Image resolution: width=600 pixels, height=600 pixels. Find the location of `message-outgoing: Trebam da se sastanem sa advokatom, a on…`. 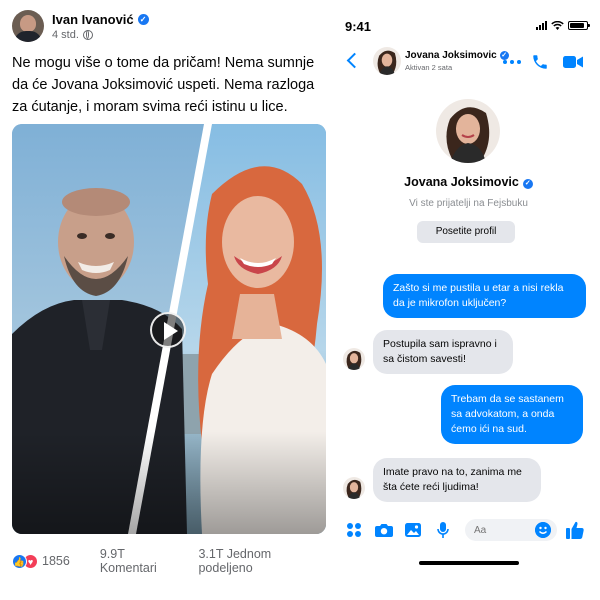

message-outgoing: Trebam da se sastanem sa advokatom, a on… is located at coordinates (512, 414).